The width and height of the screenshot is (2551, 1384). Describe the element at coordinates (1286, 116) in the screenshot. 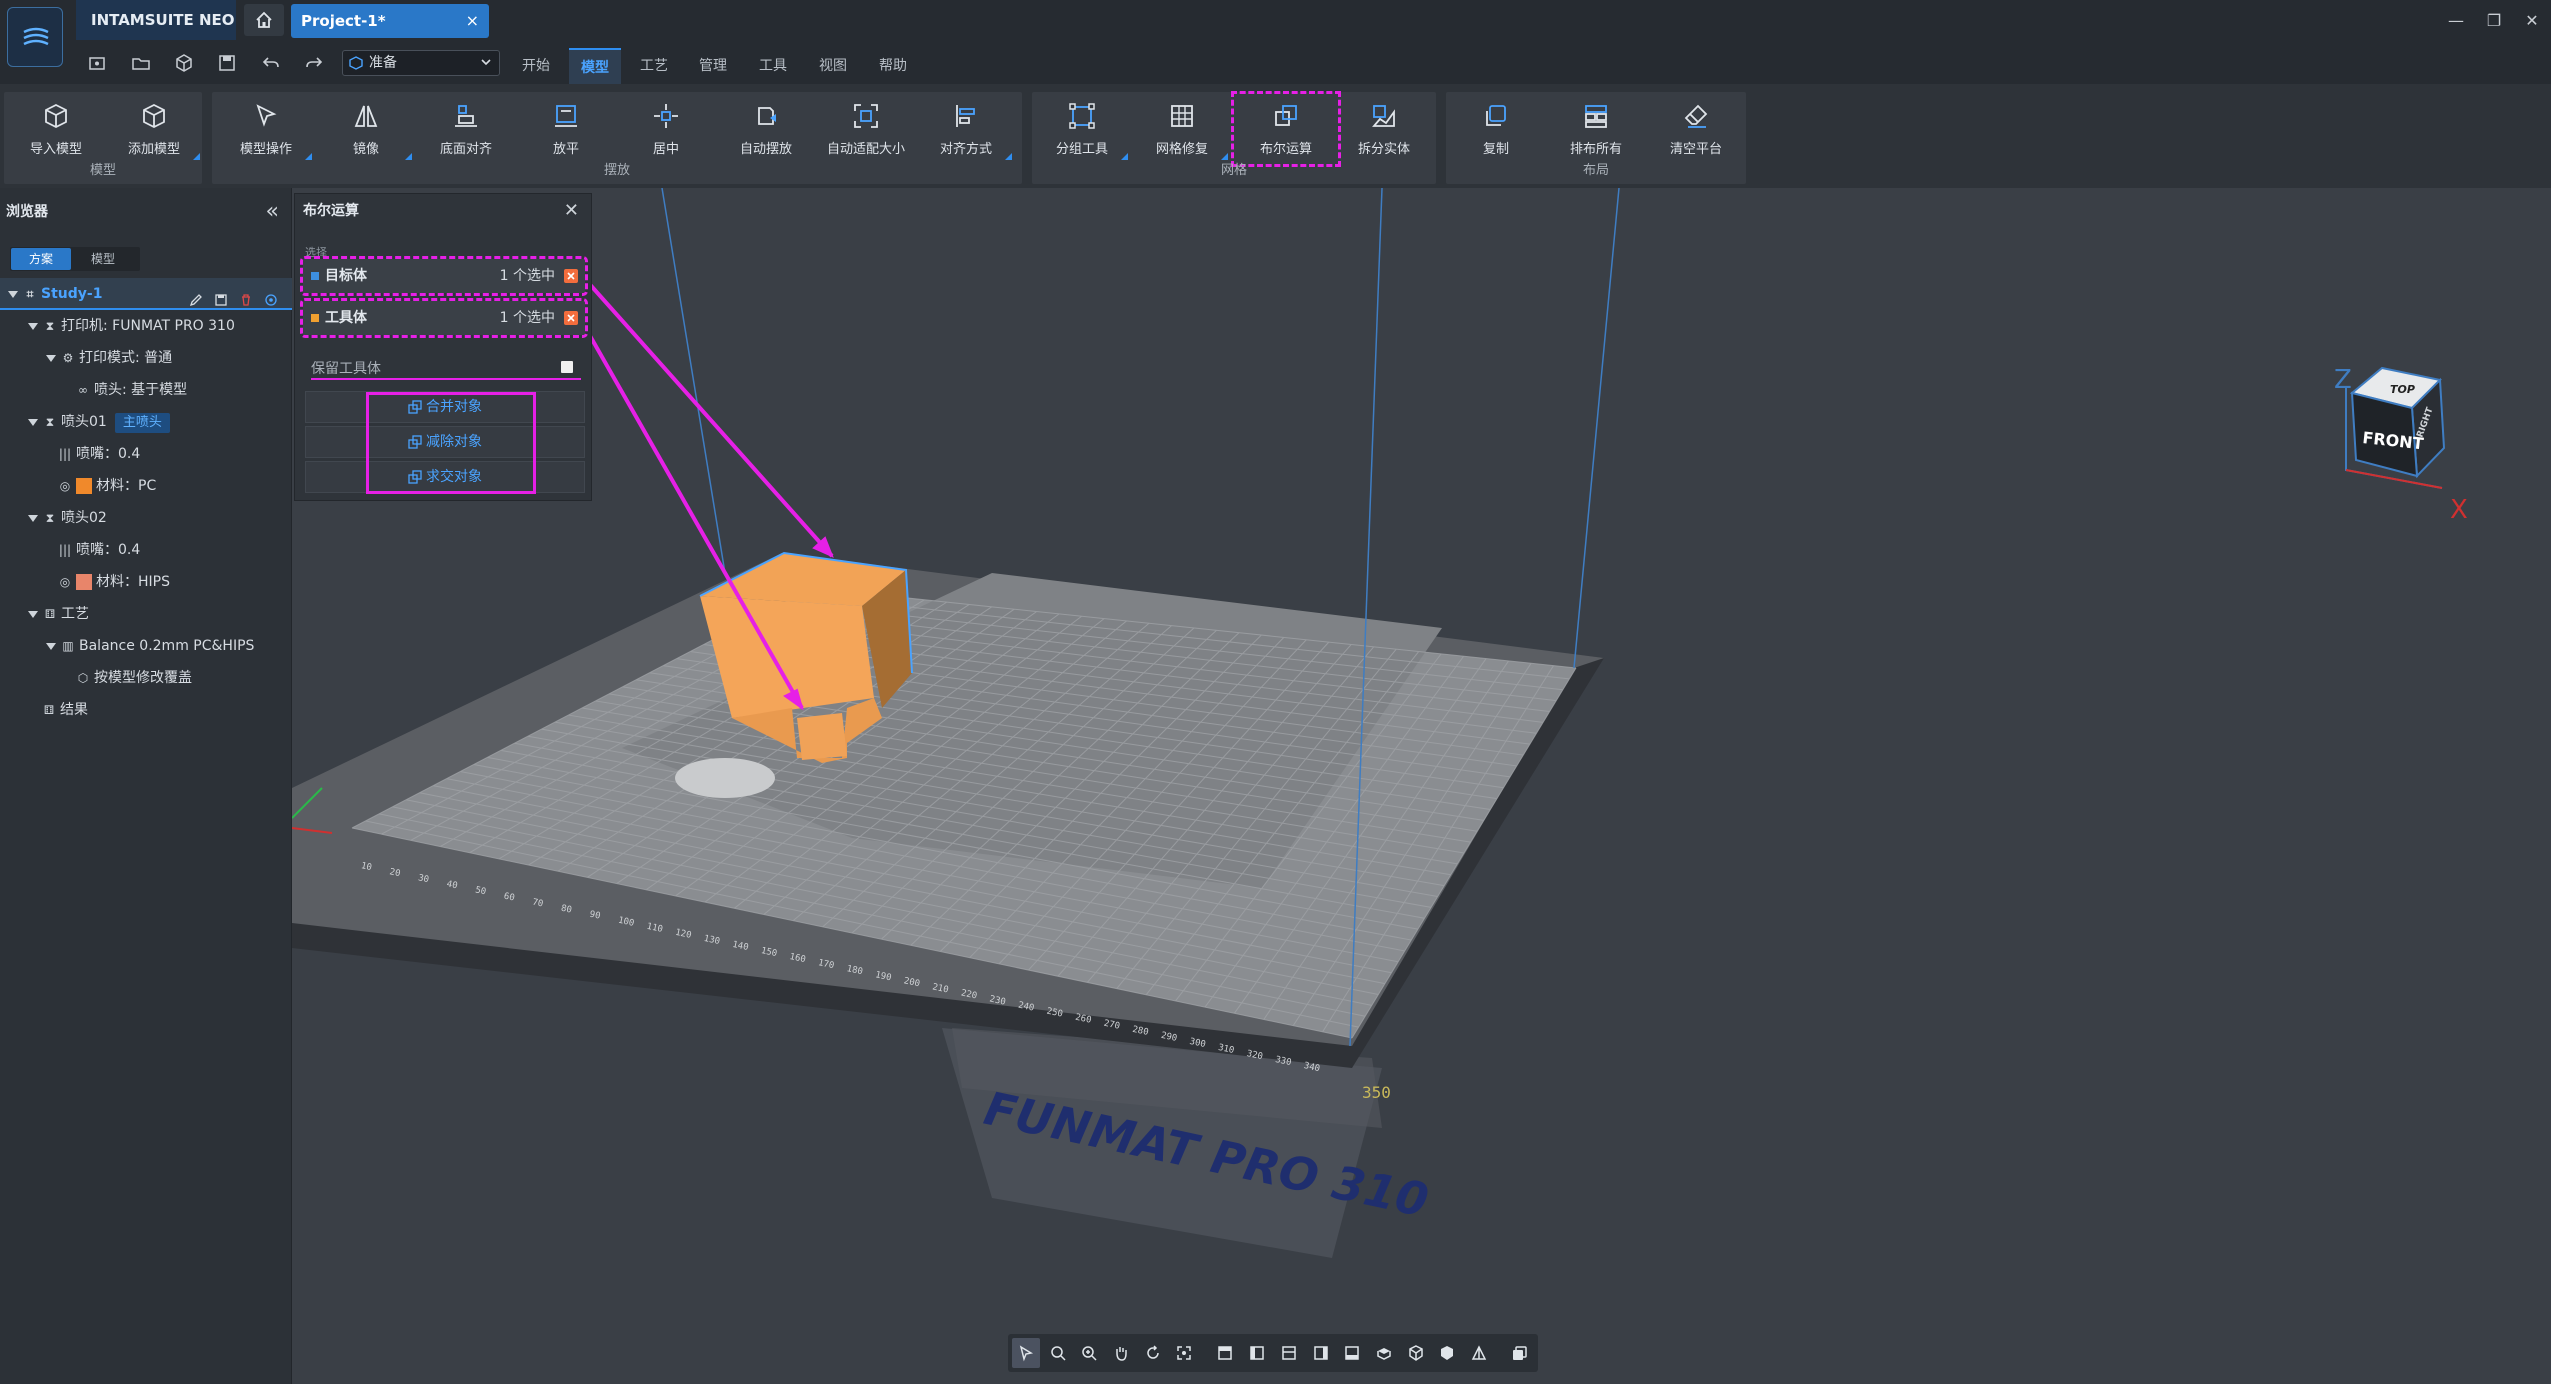

I see `boolean-icon` at that location.